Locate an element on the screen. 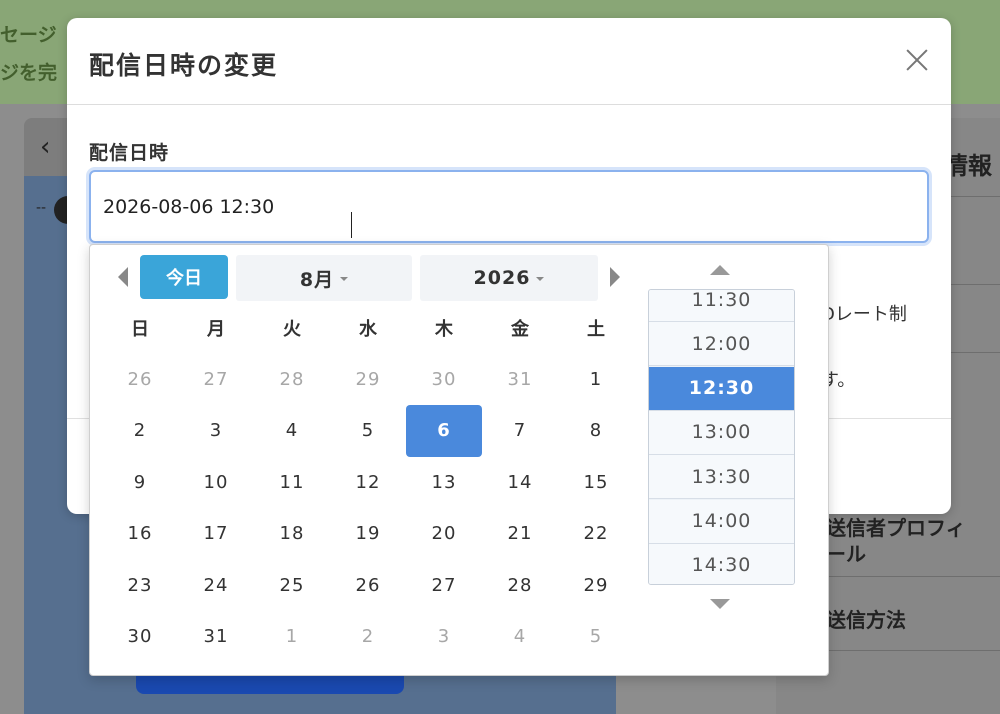 Image resolution: width=1000 pixels, height=714 pixels. calendar-day: 15 is located at coordinates (596, 482).